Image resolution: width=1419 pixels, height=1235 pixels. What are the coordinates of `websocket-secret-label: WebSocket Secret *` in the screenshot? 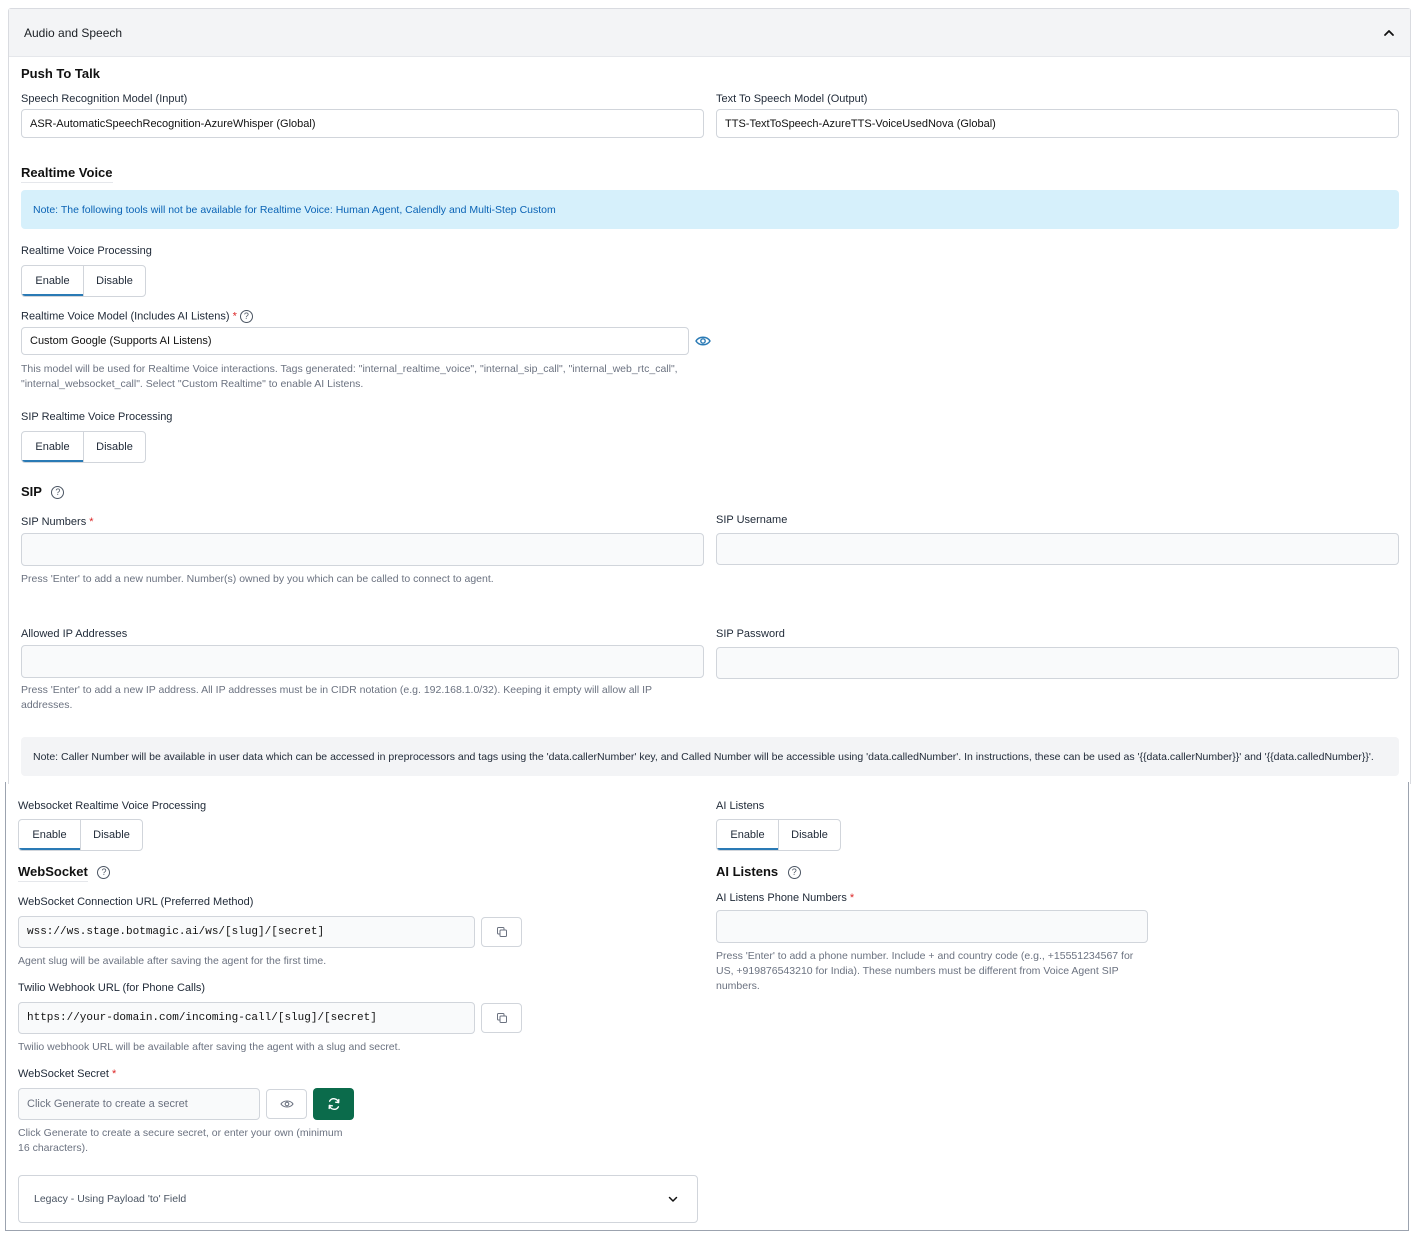 It's located at (67, 1074).